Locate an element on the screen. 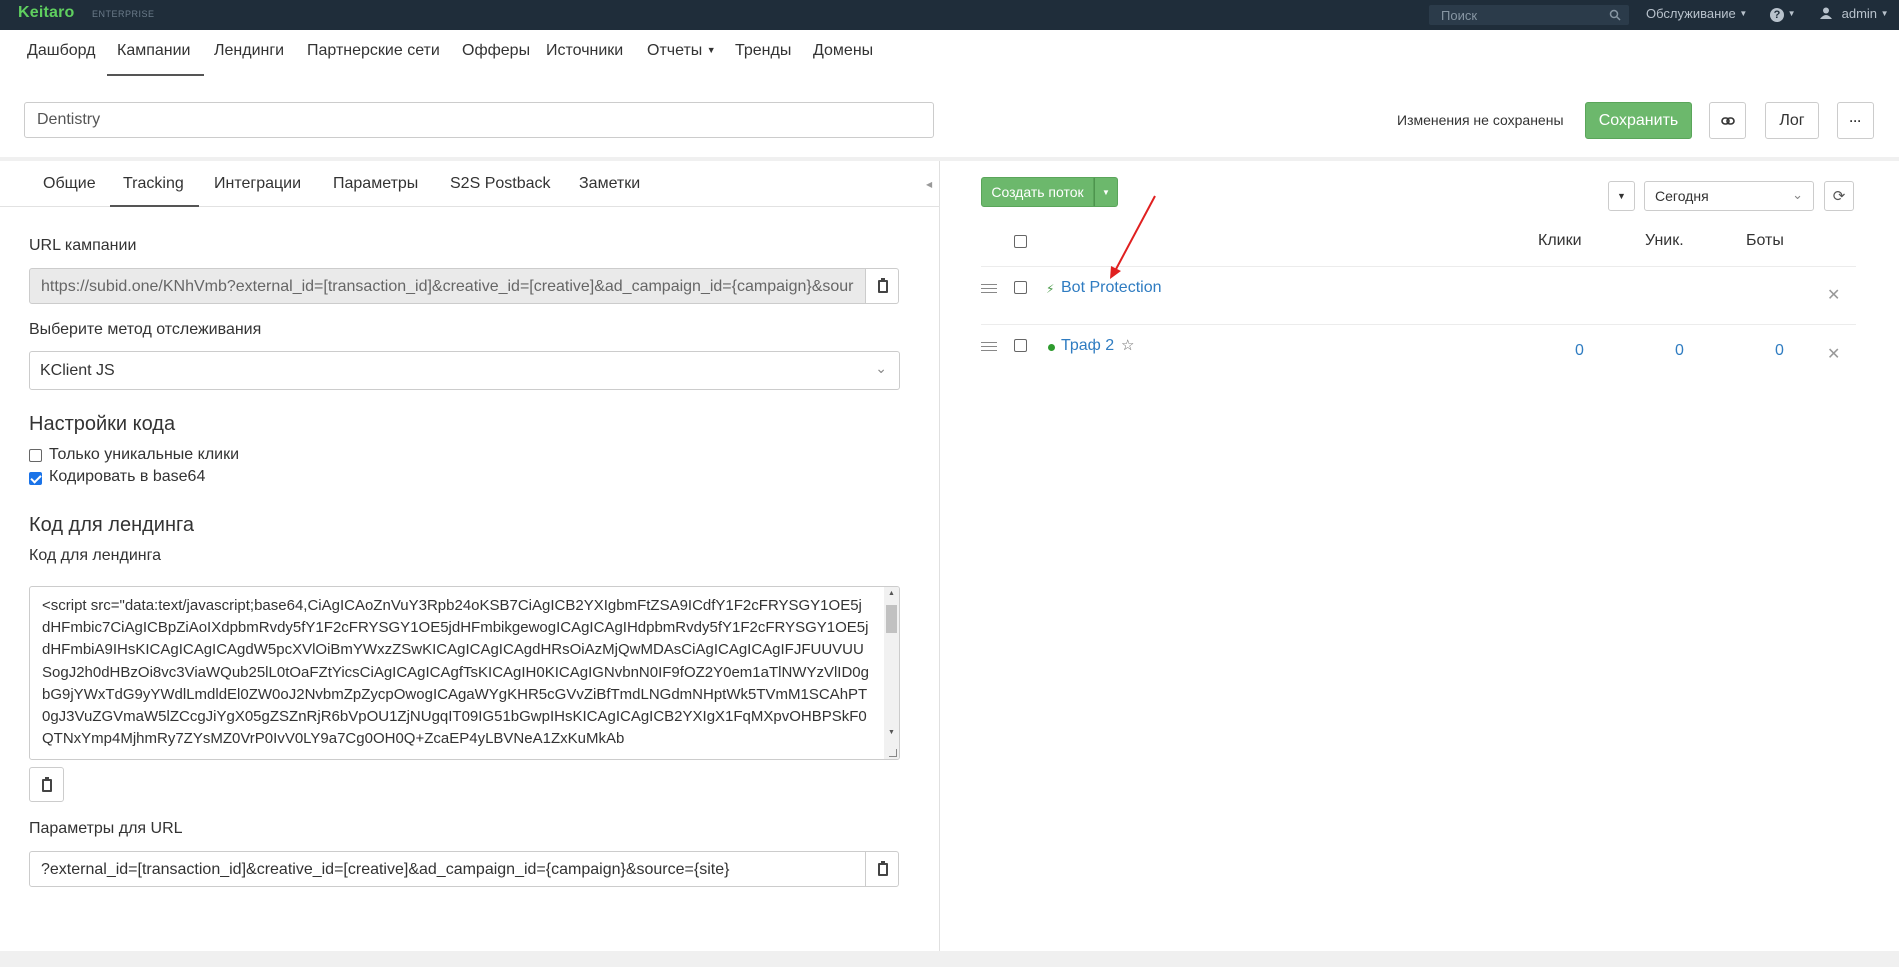  bottom-scrollbar is located at coordinates (949, 959).